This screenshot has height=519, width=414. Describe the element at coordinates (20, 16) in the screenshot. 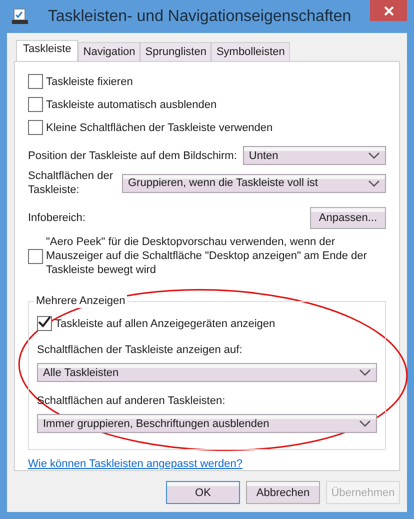

I see `app-icon` at that location.